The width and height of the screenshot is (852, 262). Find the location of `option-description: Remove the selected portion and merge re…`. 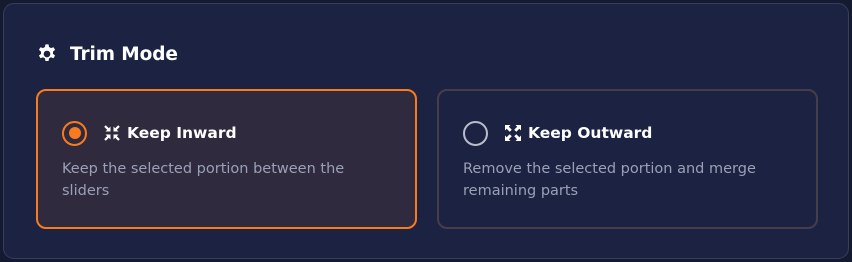

option-description: Remove the selected portion and merge re… is located at coordinates (609, 180).